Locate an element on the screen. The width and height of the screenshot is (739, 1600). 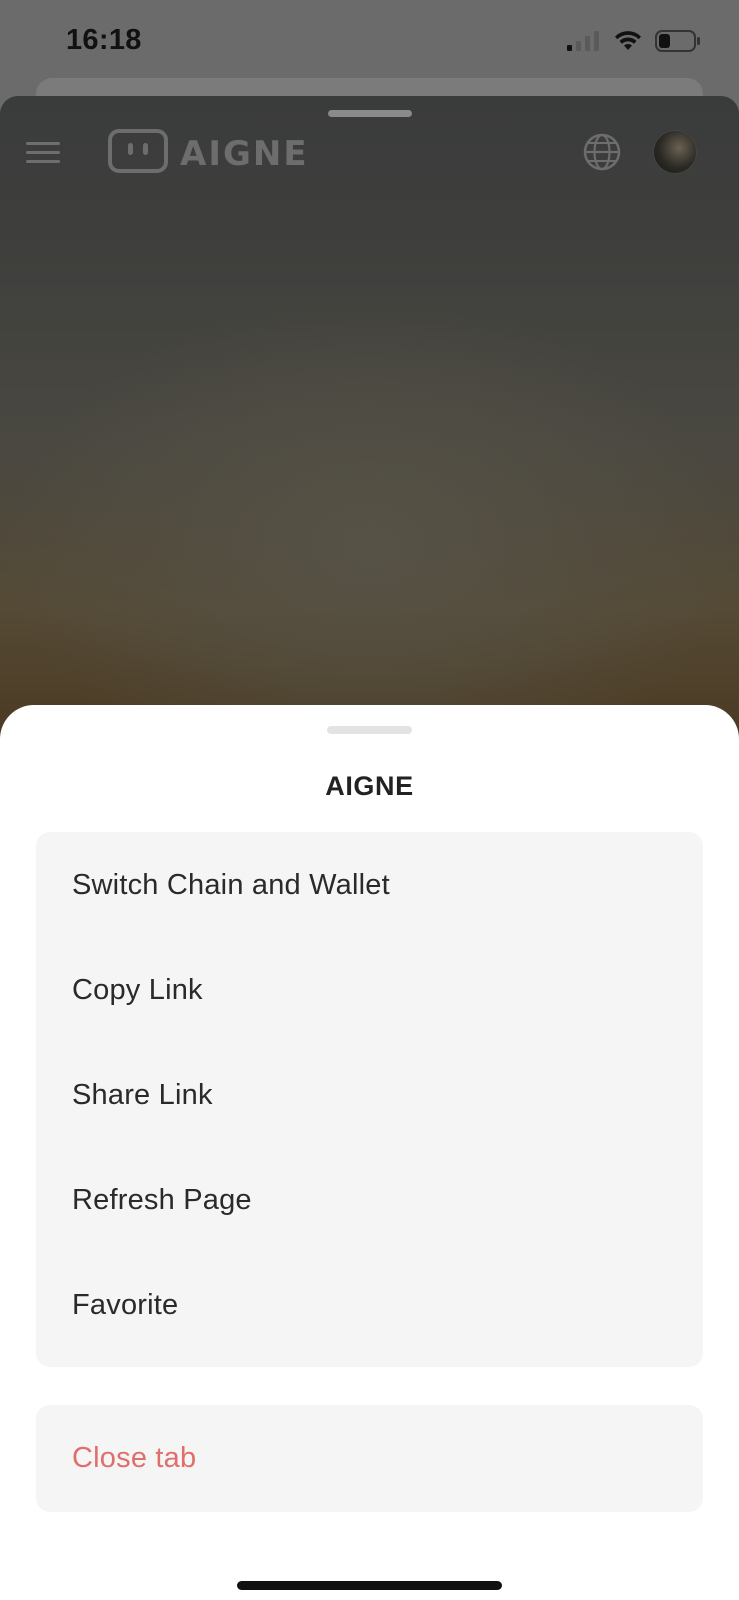
web-header: AIGNE is located at coordinates (369, 158).